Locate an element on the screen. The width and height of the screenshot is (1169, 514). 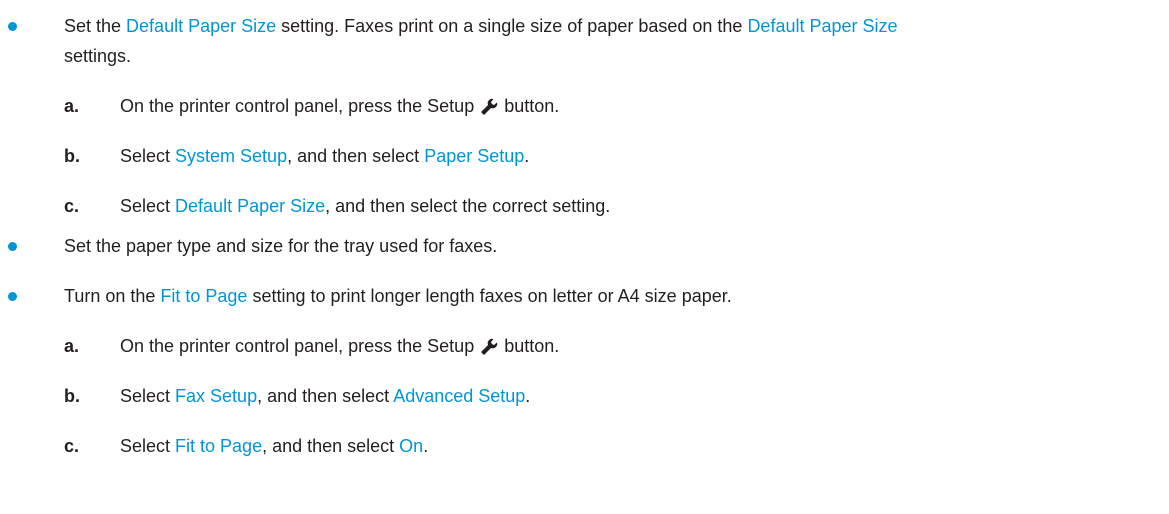
bullet-text-continued: settings. is located at coordinates (98, 56).